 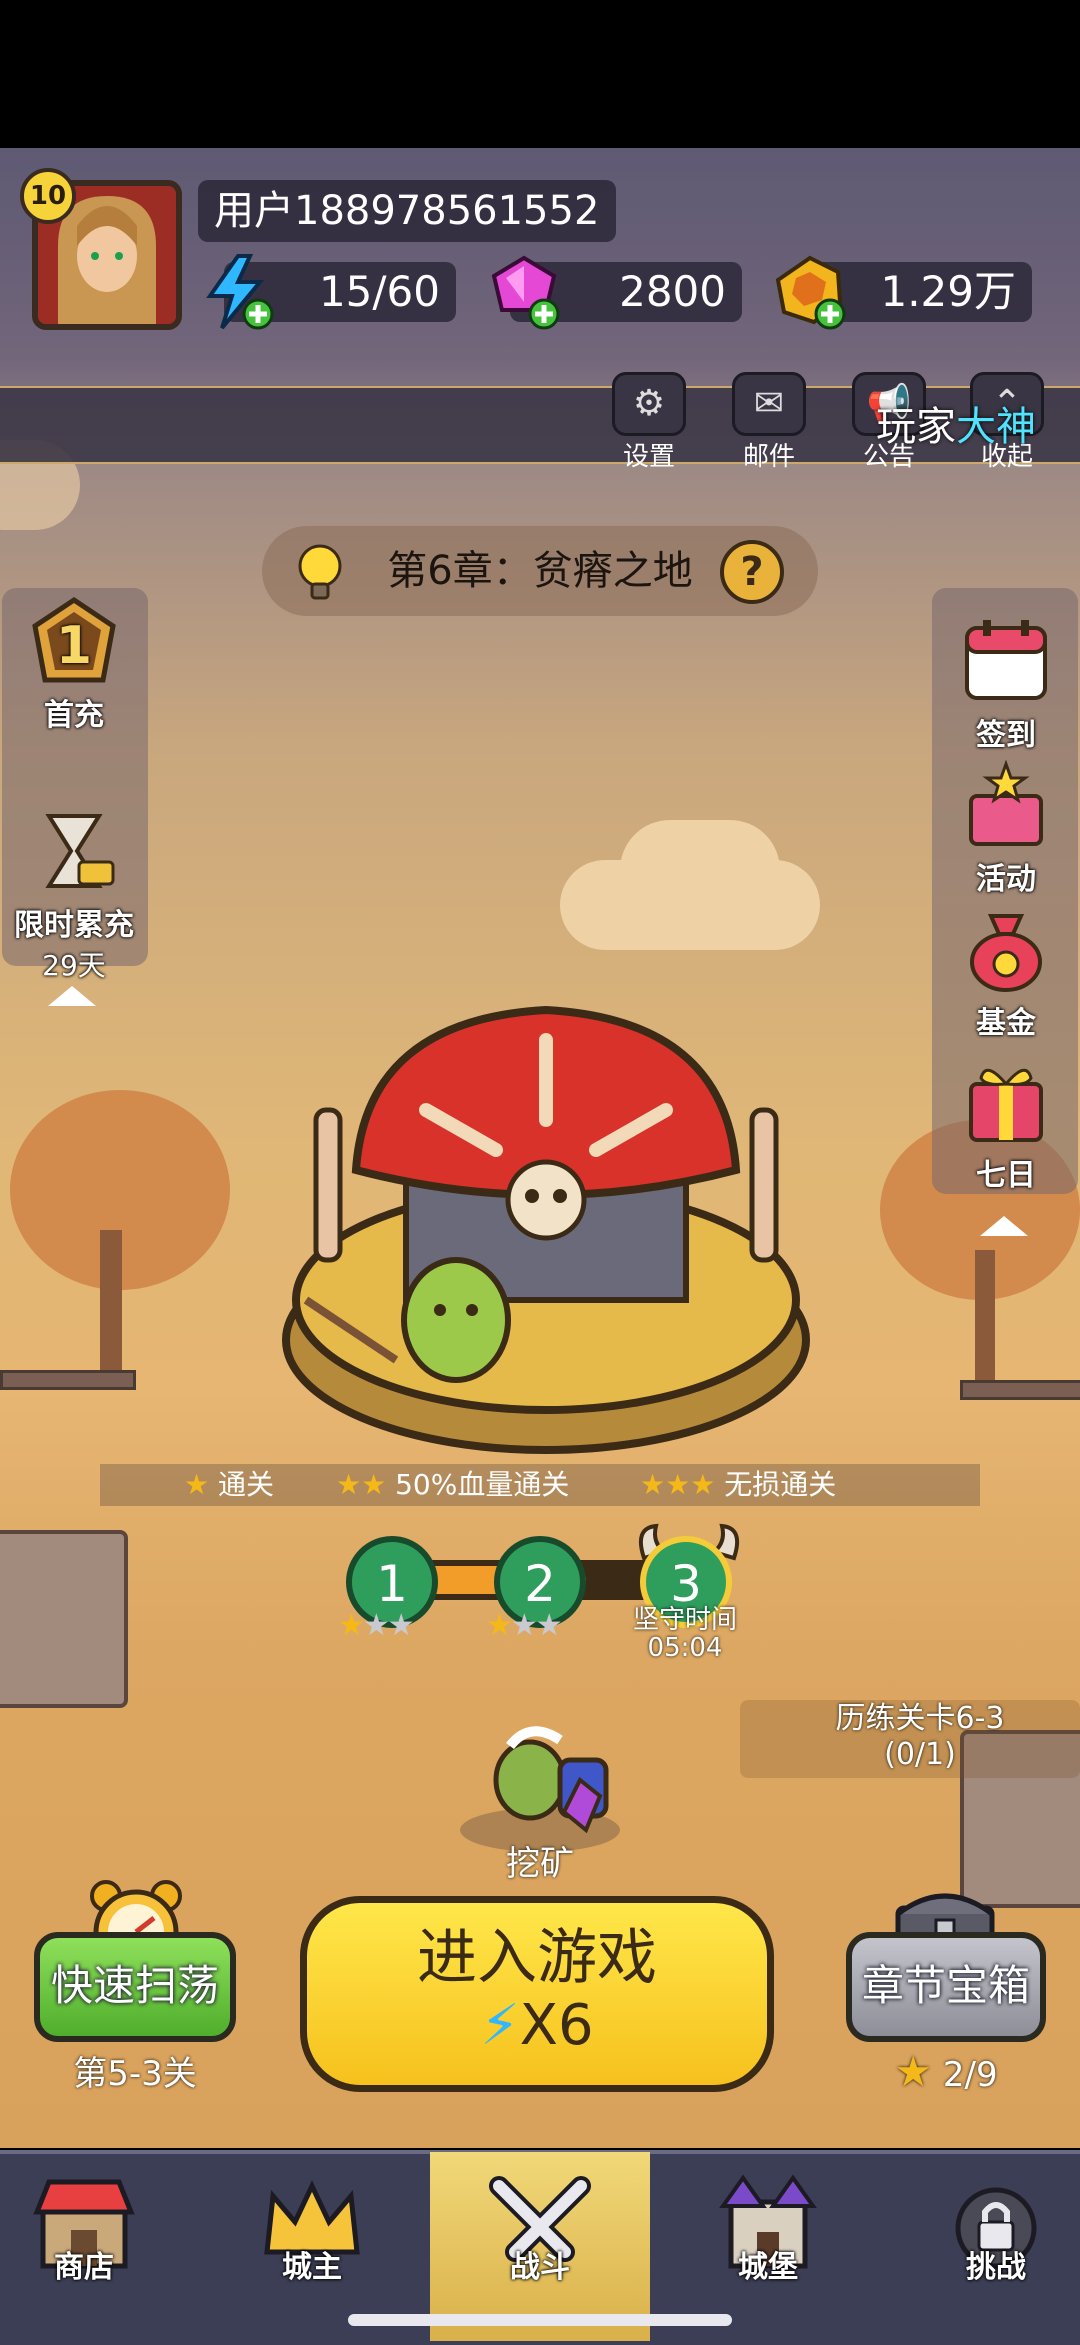 I want to click on gem-add-icon, so click(x=522, y=291).